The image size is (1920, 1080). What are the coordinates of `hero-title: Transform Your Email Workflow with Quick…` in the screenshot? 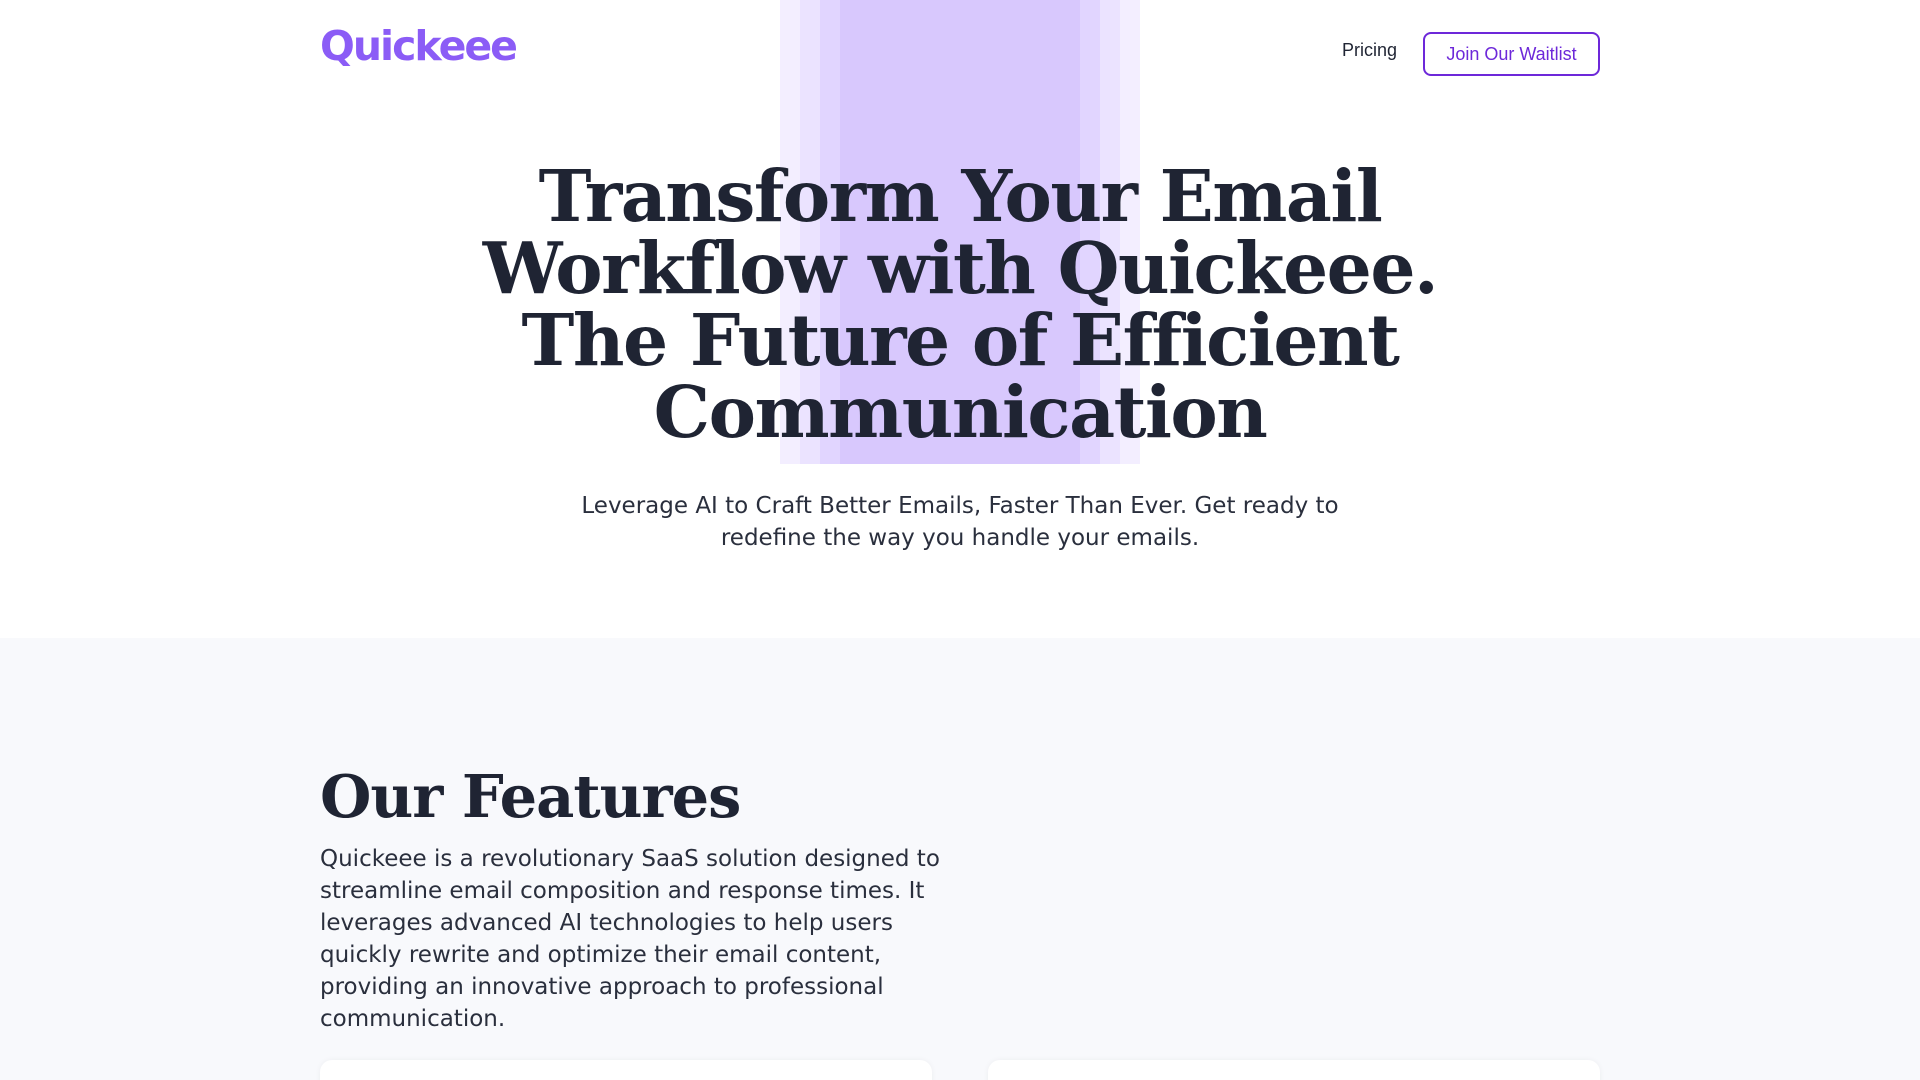 It's located at (960, 304).